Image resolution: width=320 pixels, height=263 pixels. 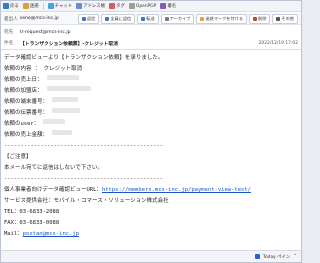 What do you see at coordinates (50, 6) in the screenshot?
I see `chat-icon` at bounding box center [50, 6].